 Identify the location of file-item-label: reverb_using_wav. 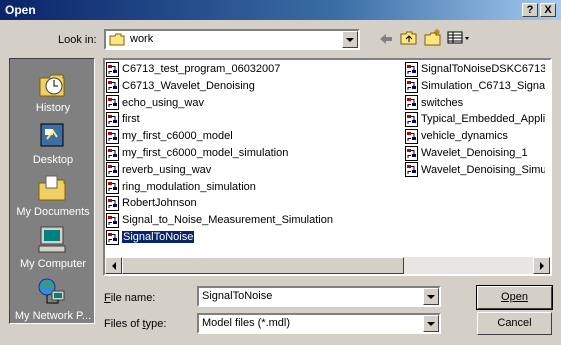
(167, 169).